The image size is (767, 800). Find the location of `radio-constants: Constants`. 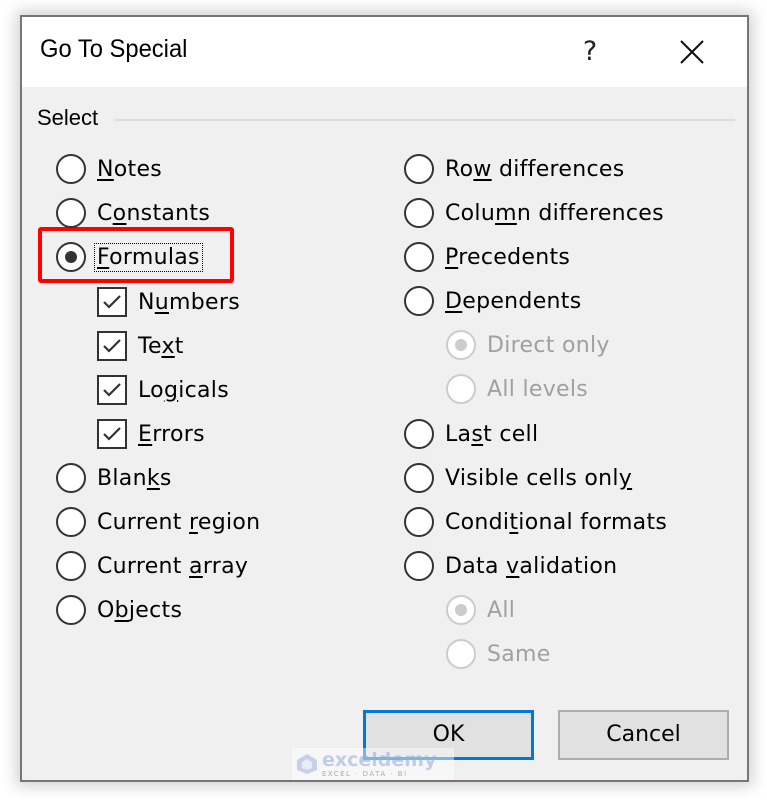

radio-constants: Constants is located at coordinates (133, 213).